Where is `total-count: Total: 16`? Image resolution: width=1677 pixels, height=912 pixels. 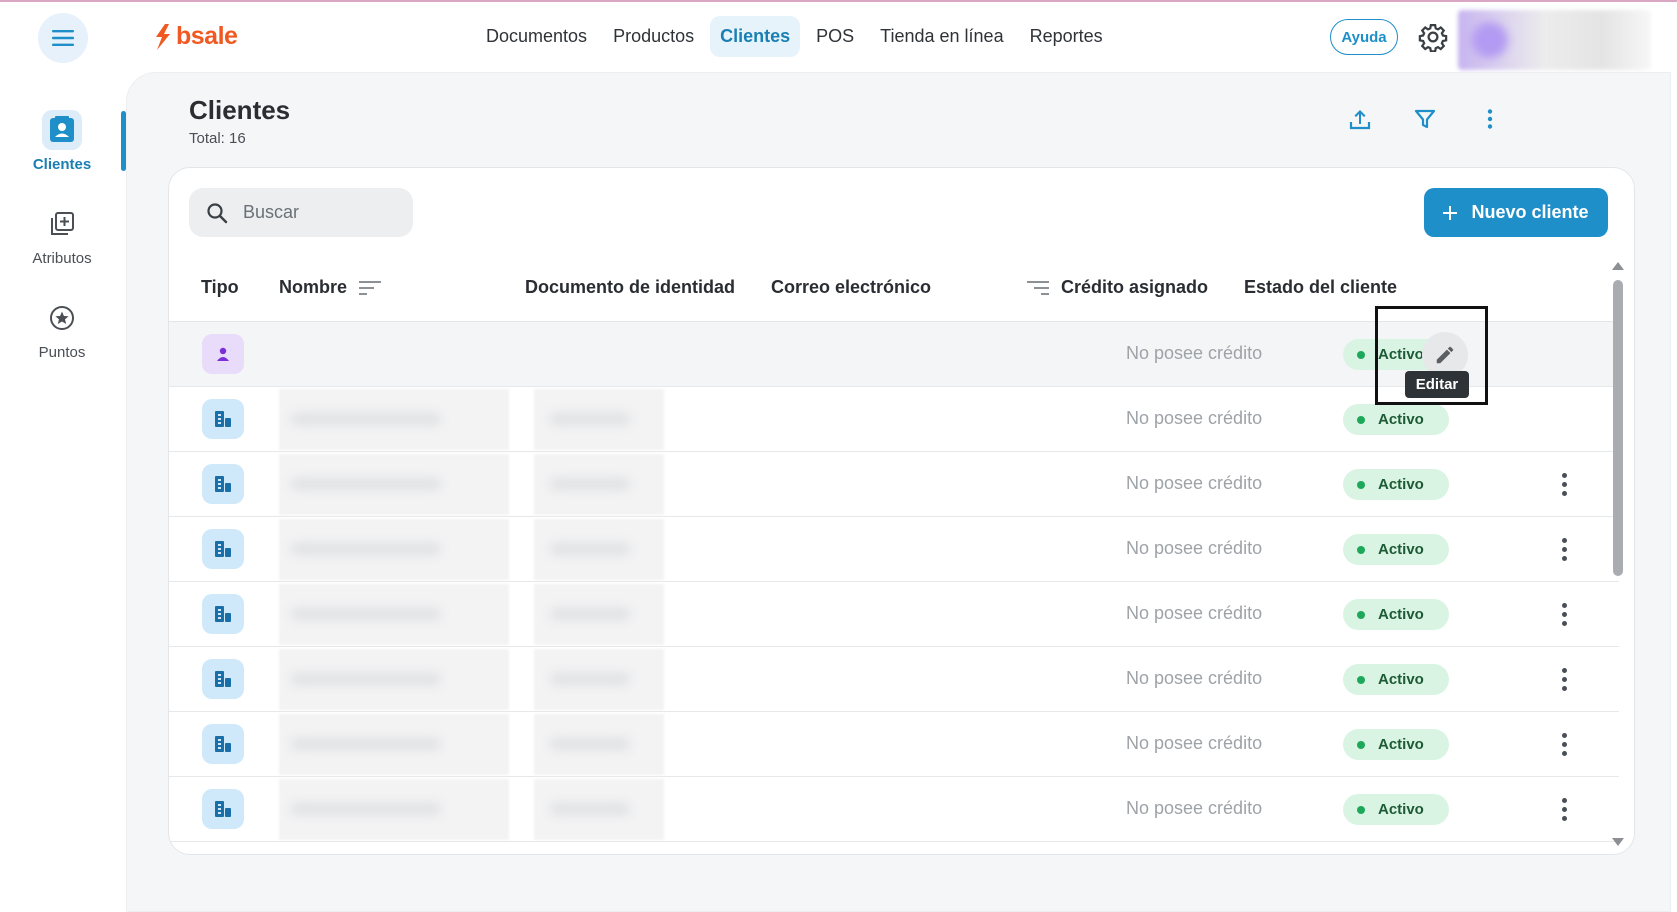 total-count: Total: 16 is located at coordinates (217, 138).